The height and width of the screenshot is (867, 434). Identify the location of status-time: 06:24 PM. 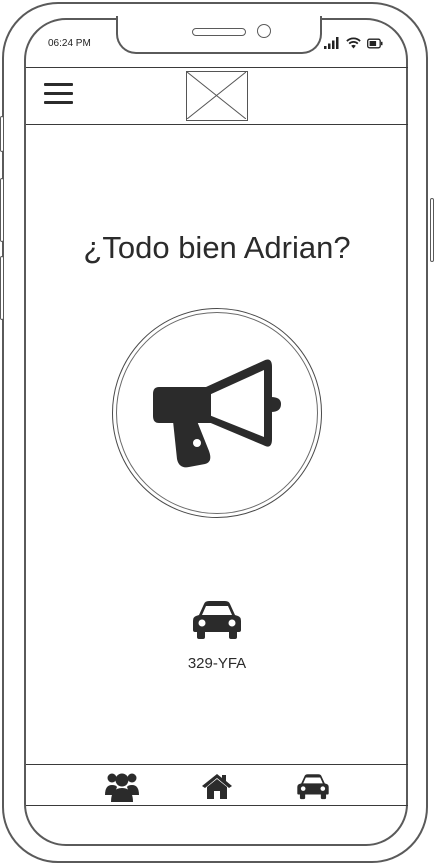
(69, 43).